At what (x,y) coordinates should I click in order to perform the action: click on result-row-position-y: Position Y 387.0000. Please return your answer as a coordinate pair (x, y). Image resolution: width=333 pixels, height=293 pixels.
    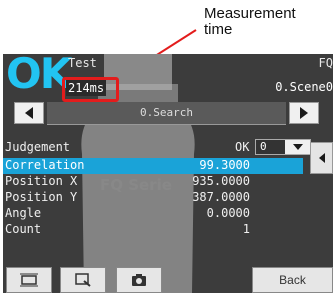
    Looking at the image, I should click on (153, 198).